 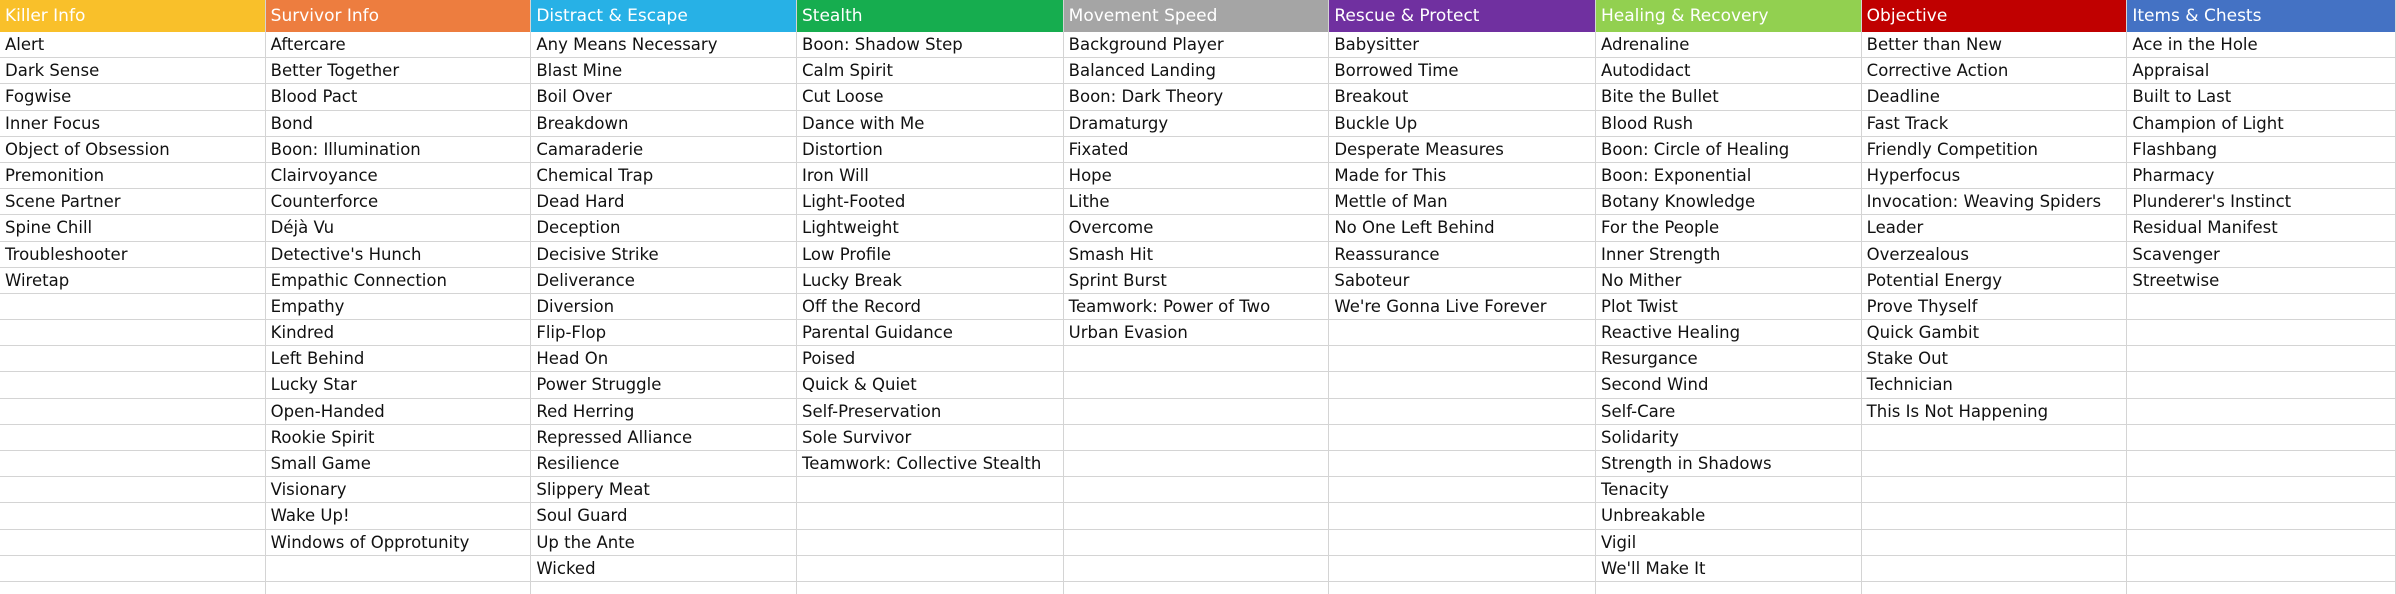 What do you see at coordinates (398, 124) in the screenshot?
I see `table-cell: Bond` at bounding box center [398, 124].